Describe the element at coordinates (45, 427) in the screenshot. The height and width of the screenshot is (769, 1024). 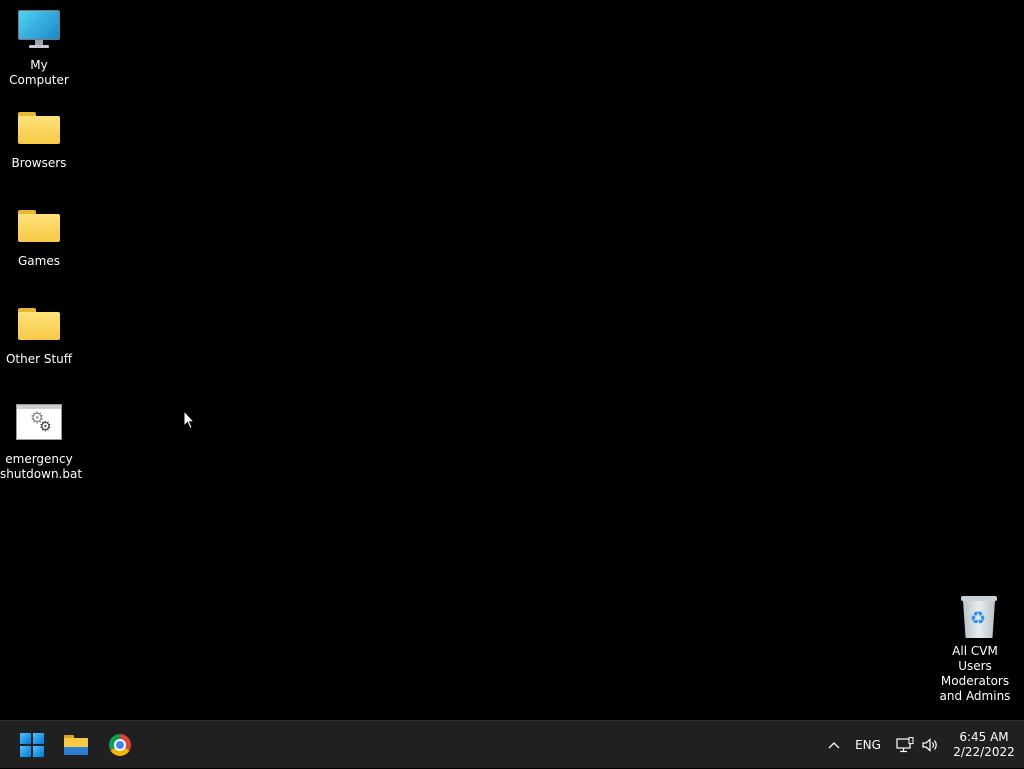
I see `gear-icon: ⚙` at that location.